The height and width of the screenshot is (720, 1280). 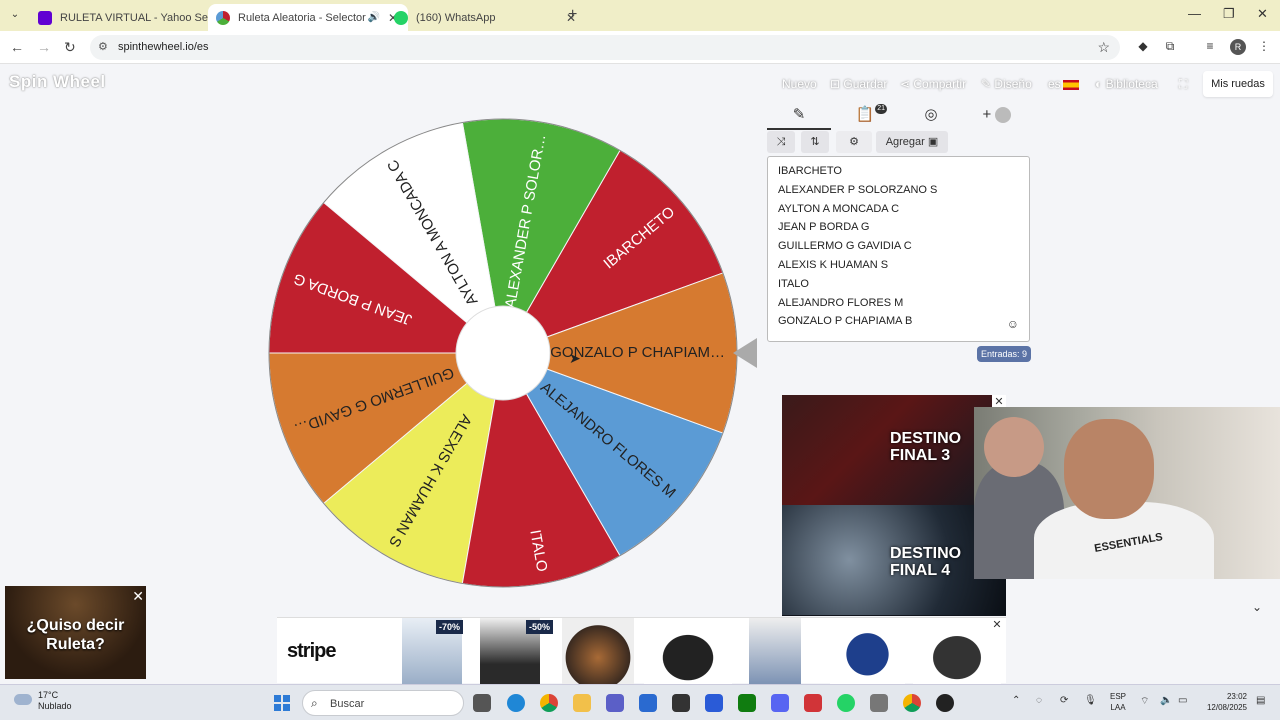 What do you see at coordinates (44, 47) in the screenshot?
I see `forward-button: →` at bounding box center [44, 47].